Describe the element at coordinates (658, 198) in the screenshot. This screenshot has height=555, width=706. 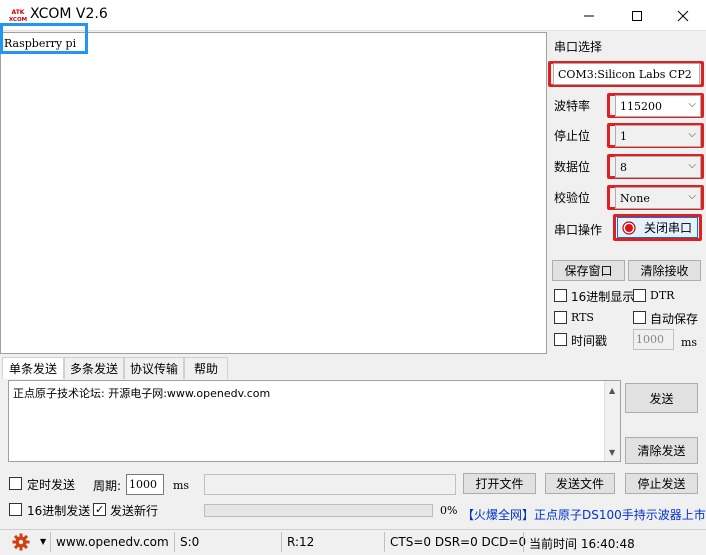
I see `parity-select: None ⌵` at that location.